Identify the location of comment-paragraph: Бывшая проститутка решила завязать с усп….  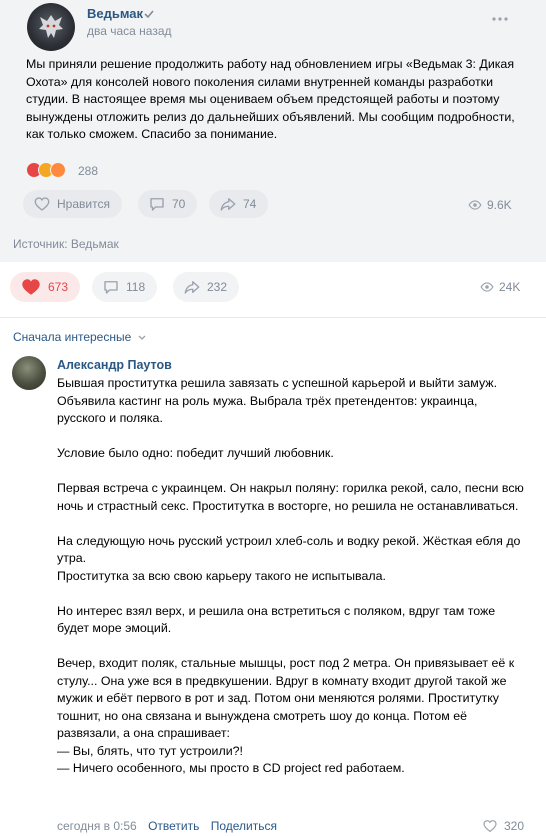
(277, 400).